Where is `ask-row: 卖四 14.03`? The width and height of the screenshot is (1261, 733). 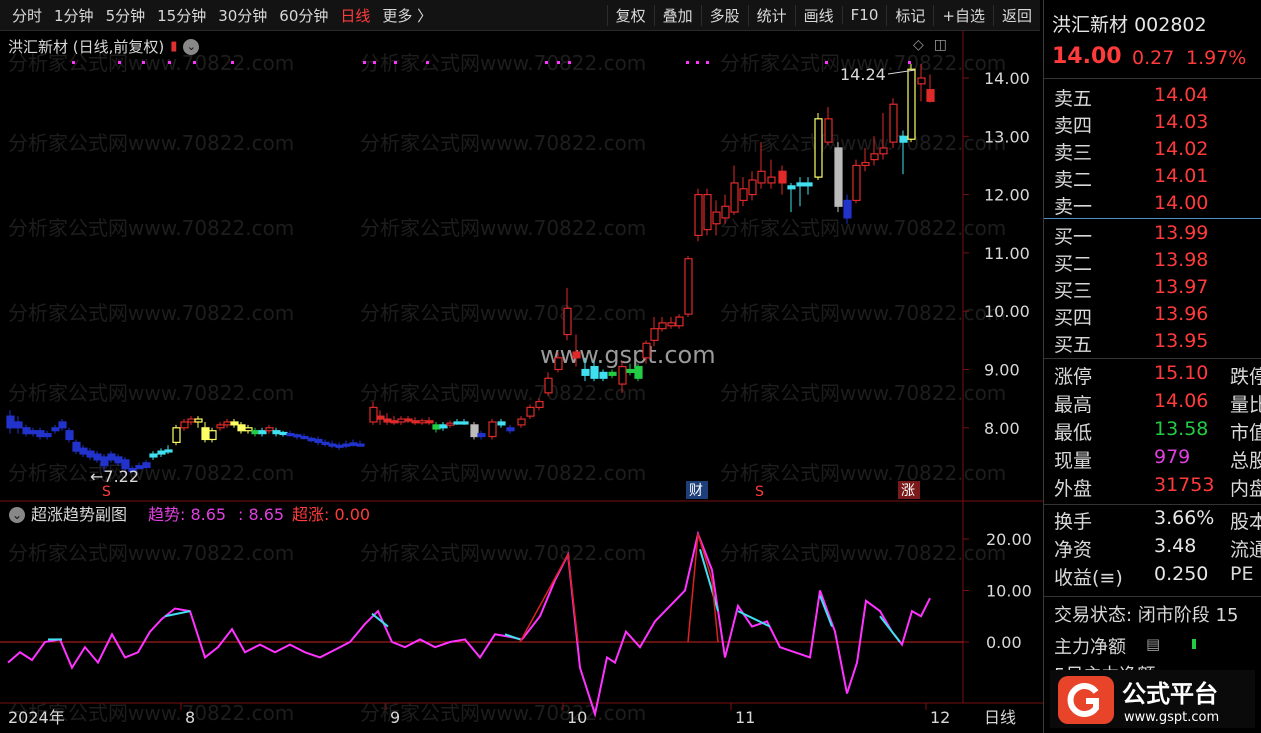
ask-row: 卖四 14.03 is located at coordinates (1152, 124).